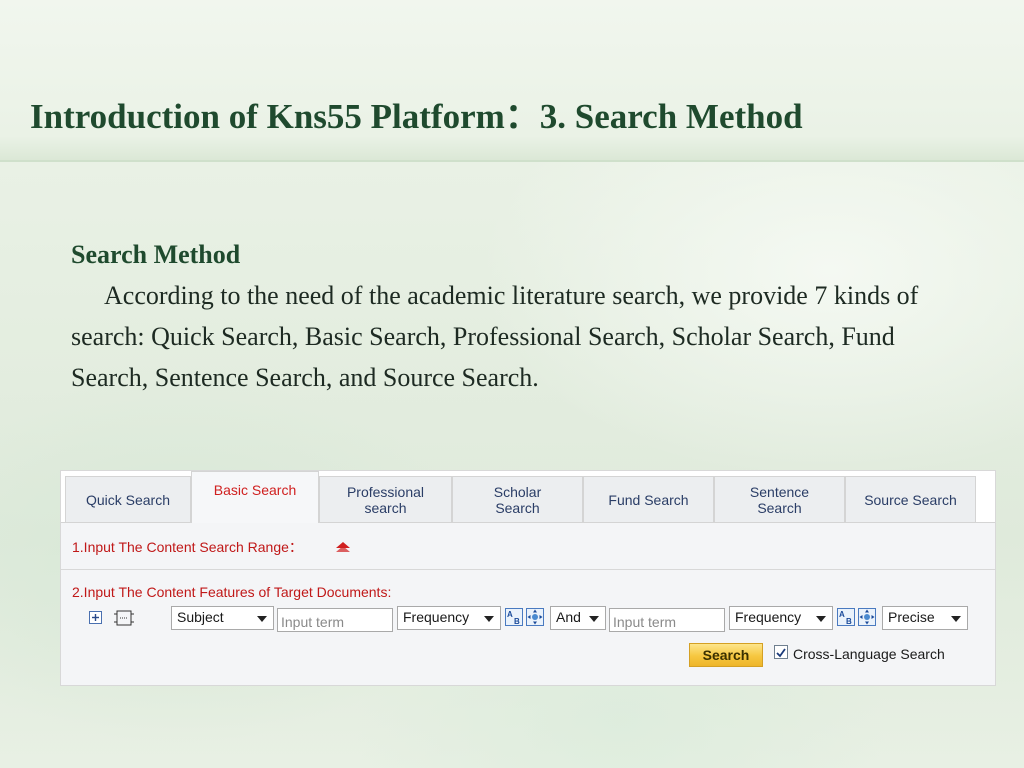 This screenshot has height=768, width=1024. Describe the element at coordinates (768, 617) in the screenshot. I see `frequency2-value: Frequency` at that location.